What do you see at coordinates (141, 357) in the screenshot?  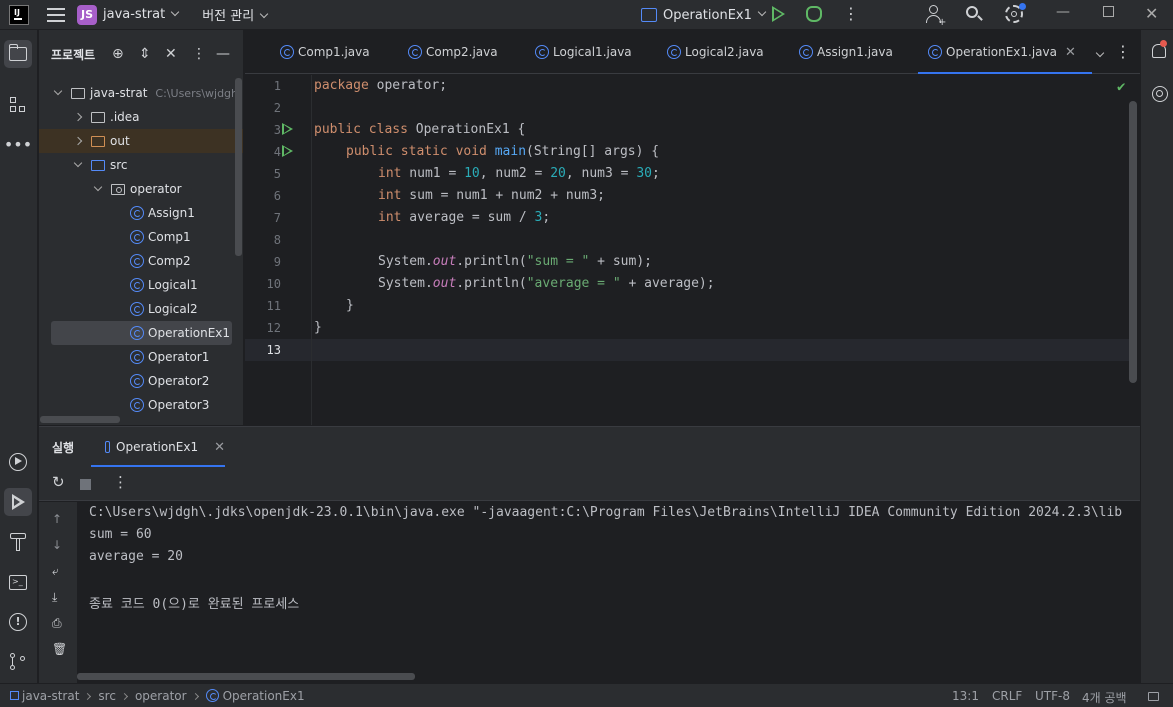 I see `tree-item-class: Operator1` at bounding box center [141, 357].